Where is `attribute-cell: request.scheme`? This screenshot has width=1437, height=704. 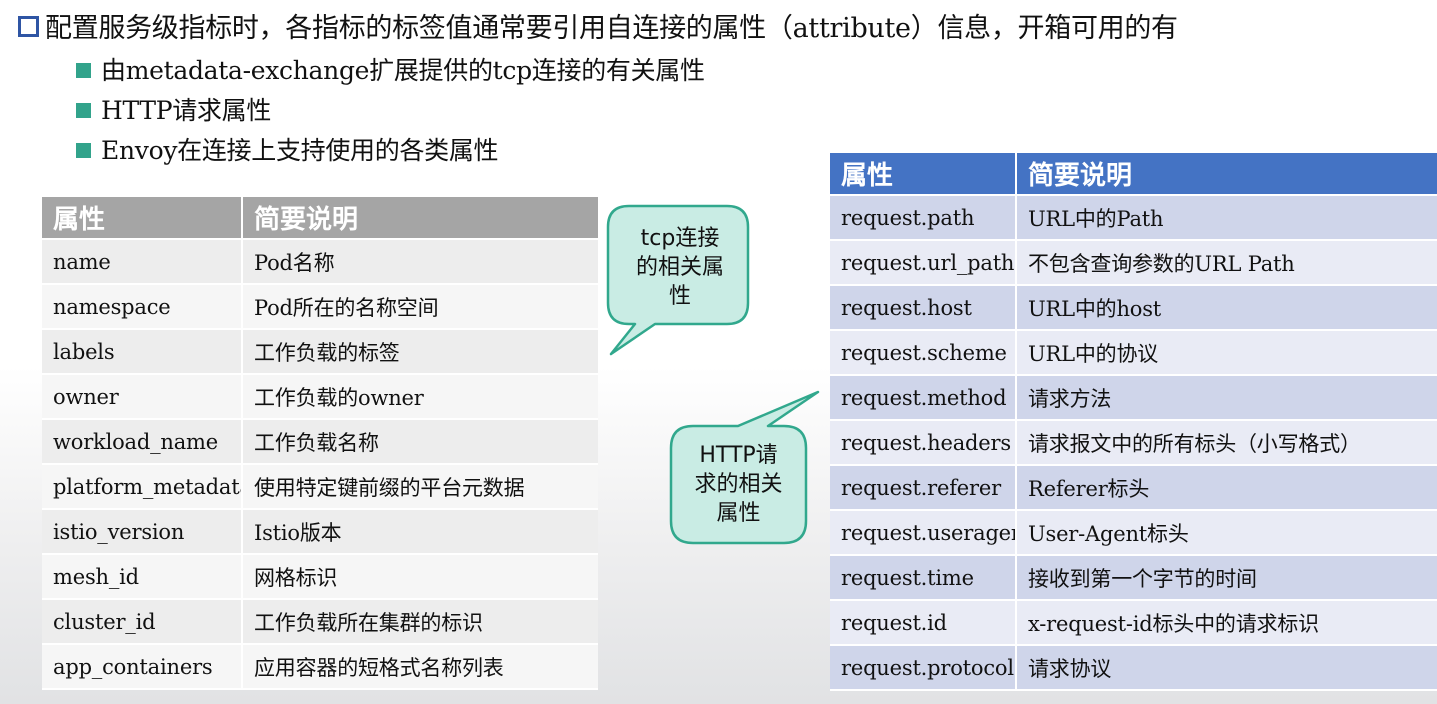
attribute-cell: request.scheme is located at coordinates (923, 353).